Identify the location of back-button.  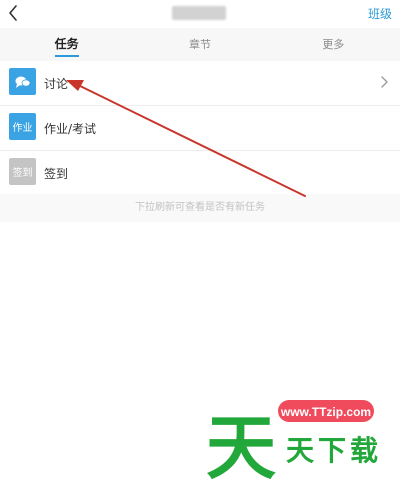
(14, 13).